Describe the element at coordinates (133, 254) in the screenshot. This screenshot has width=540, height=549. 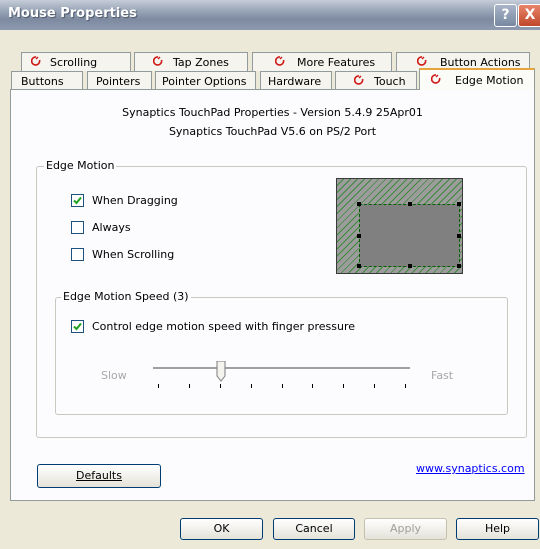
I see `when-scrolling-label: When Scrolling` at that location.